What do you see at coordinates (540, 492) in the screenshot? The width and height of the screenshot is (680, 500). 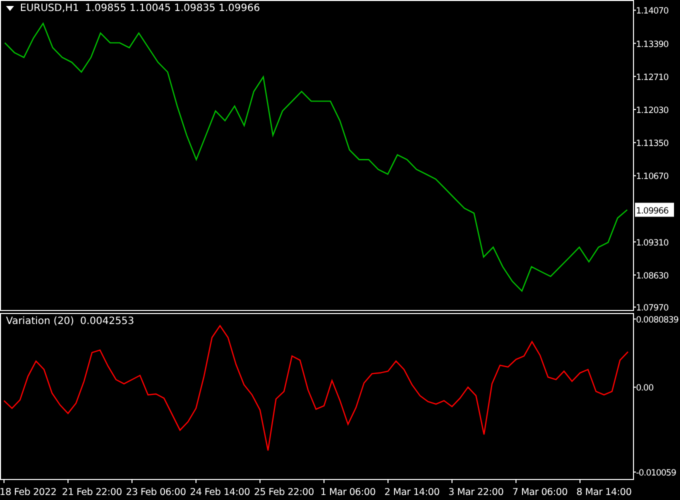 I see `time-label: 7 Mar 06:00` at bounding box center [540, 492].